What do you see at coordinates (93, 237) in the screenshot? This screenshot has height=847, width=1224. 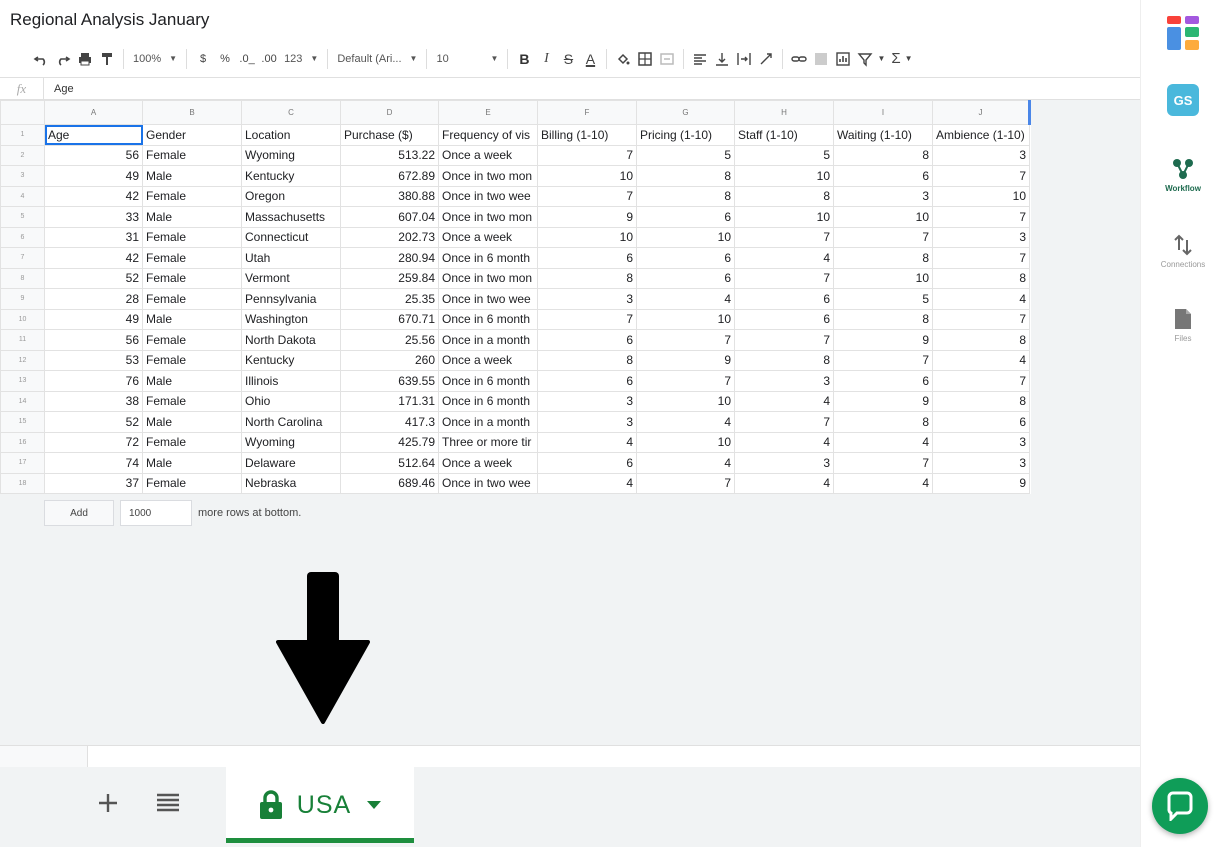 I see `table-cell: 31` at bounding box center [93, 237].